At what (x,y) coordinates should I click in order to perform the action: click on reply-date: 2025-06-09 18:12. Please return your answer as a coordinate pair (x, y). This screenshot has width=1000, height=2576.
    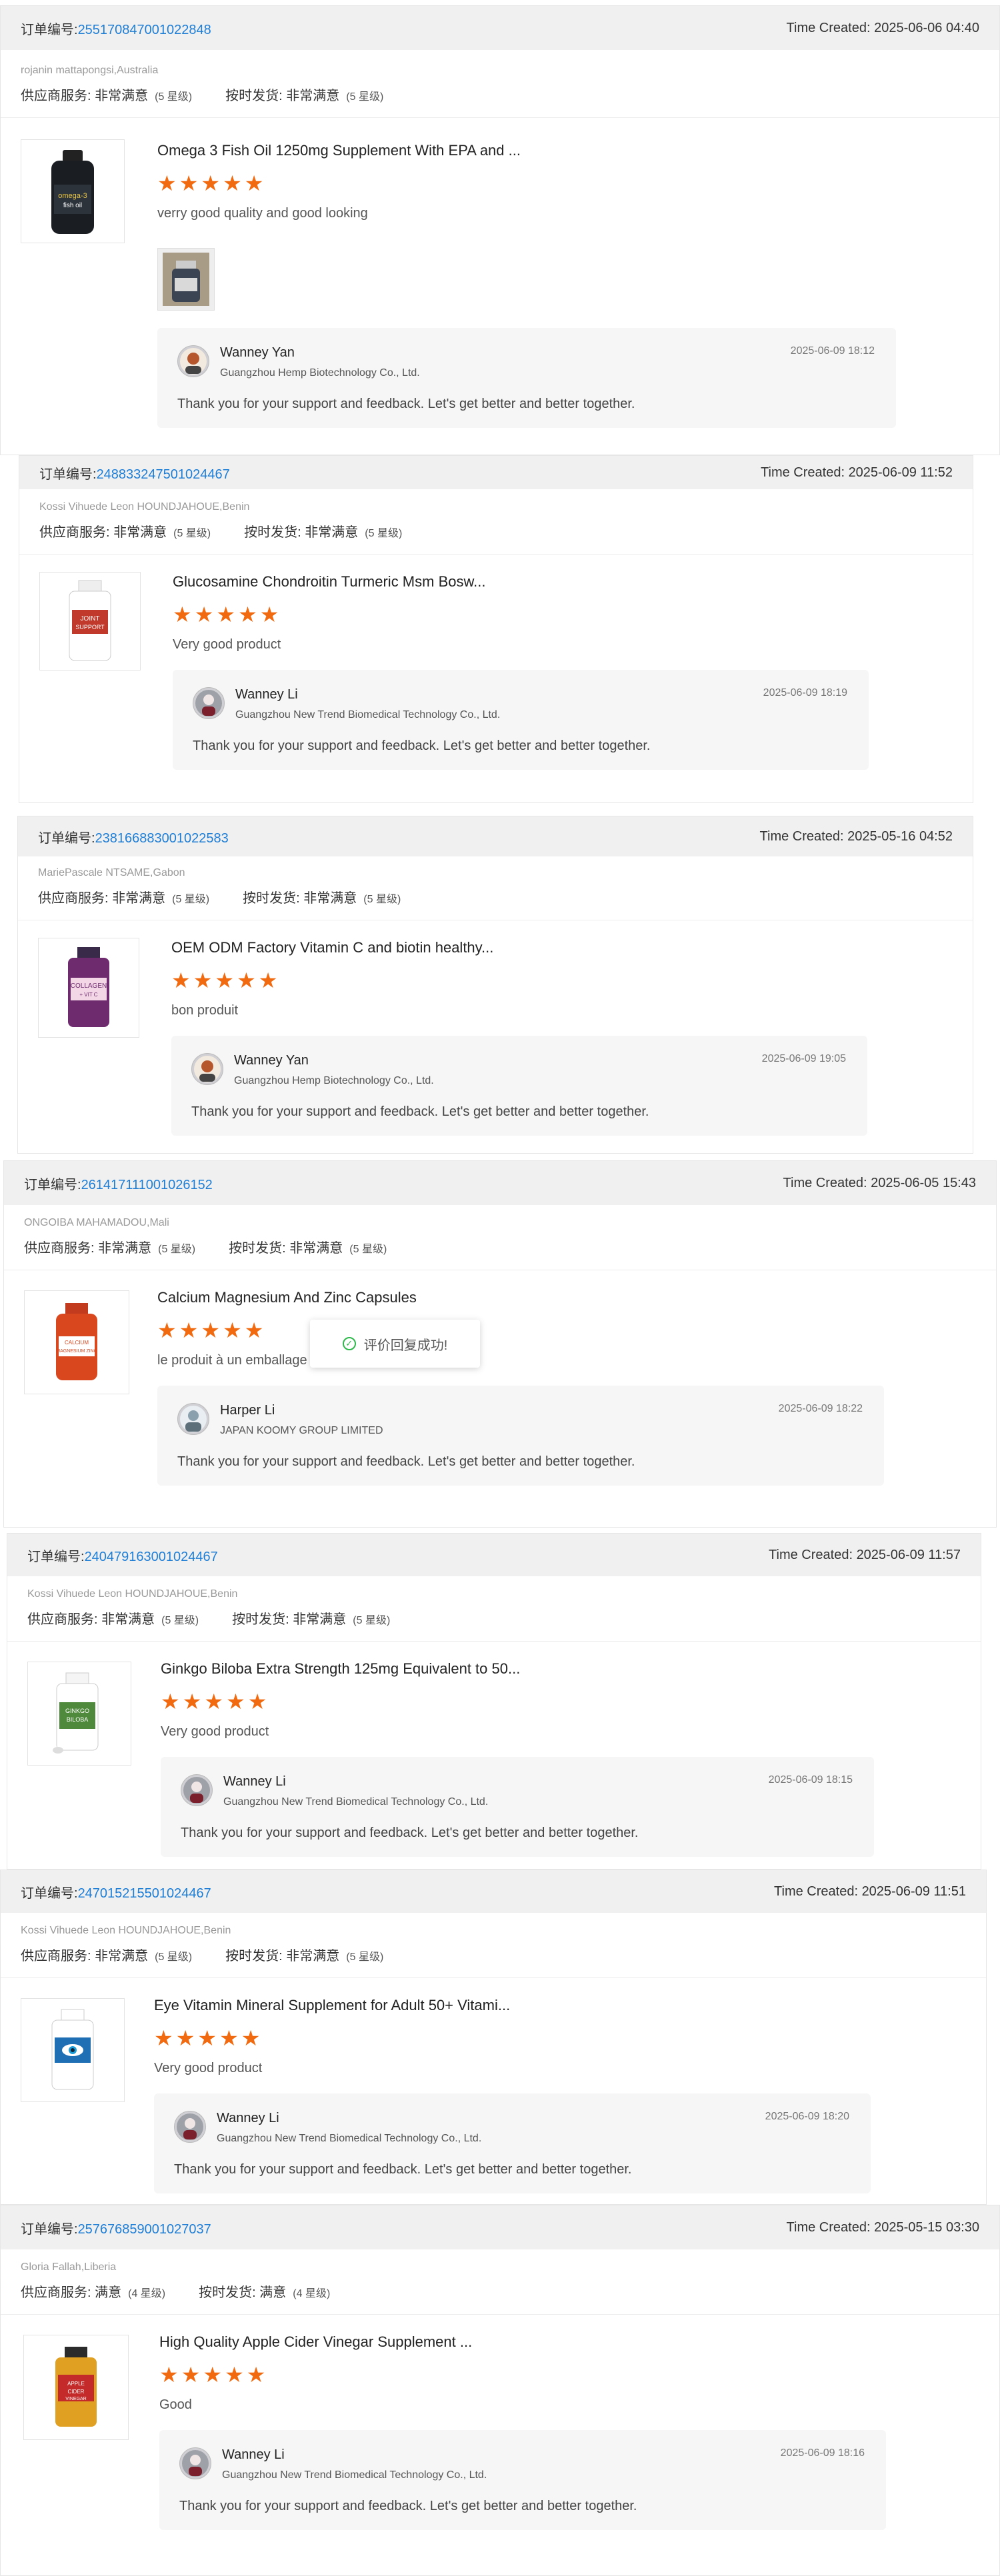
    Looking at the image, I should click on (832, 351).